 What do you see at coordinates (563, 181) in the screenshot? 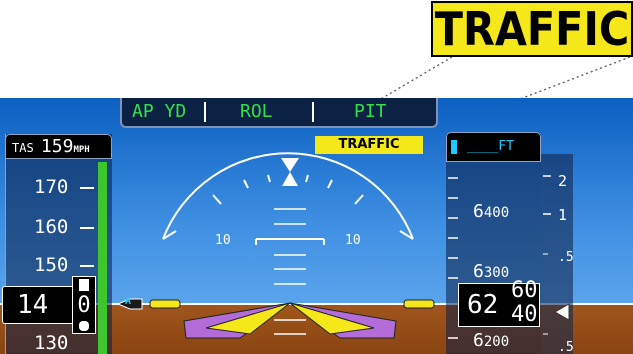
I see `vsi-label: 2` at bounding box center [563, 181].